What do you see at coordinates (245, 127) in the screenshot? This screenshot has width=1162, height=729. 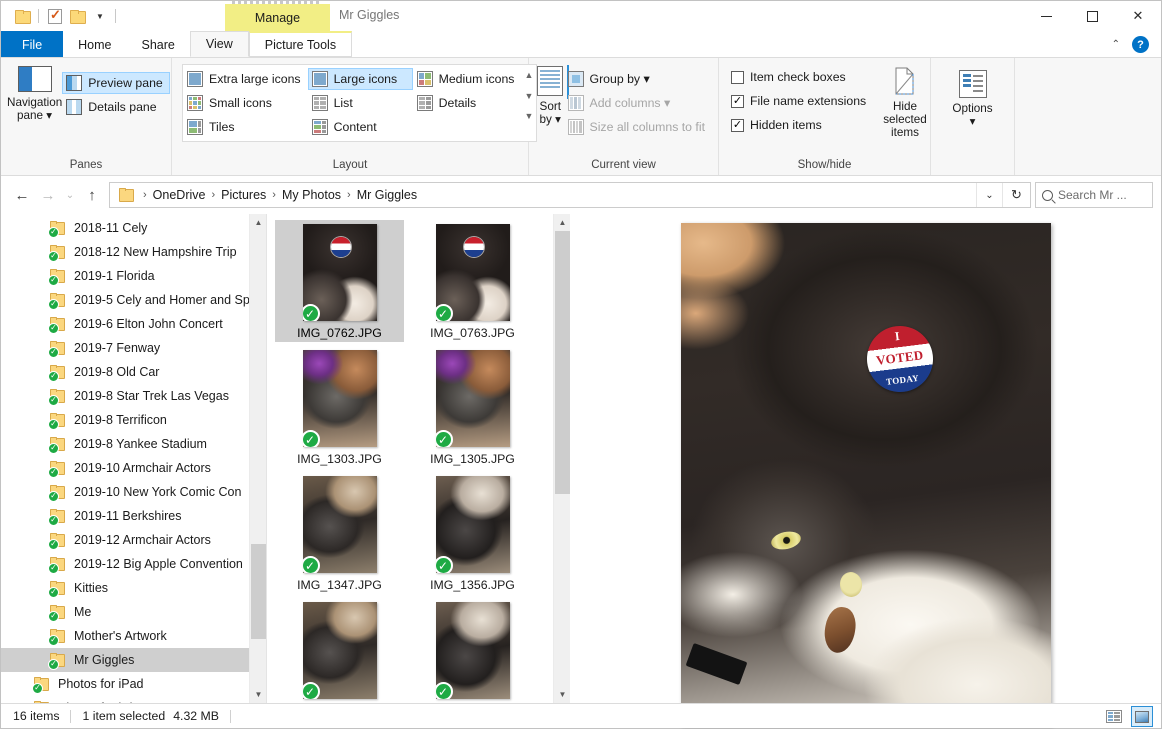 I see `view-tiles: Tiles` at bounding box center [245, 127].